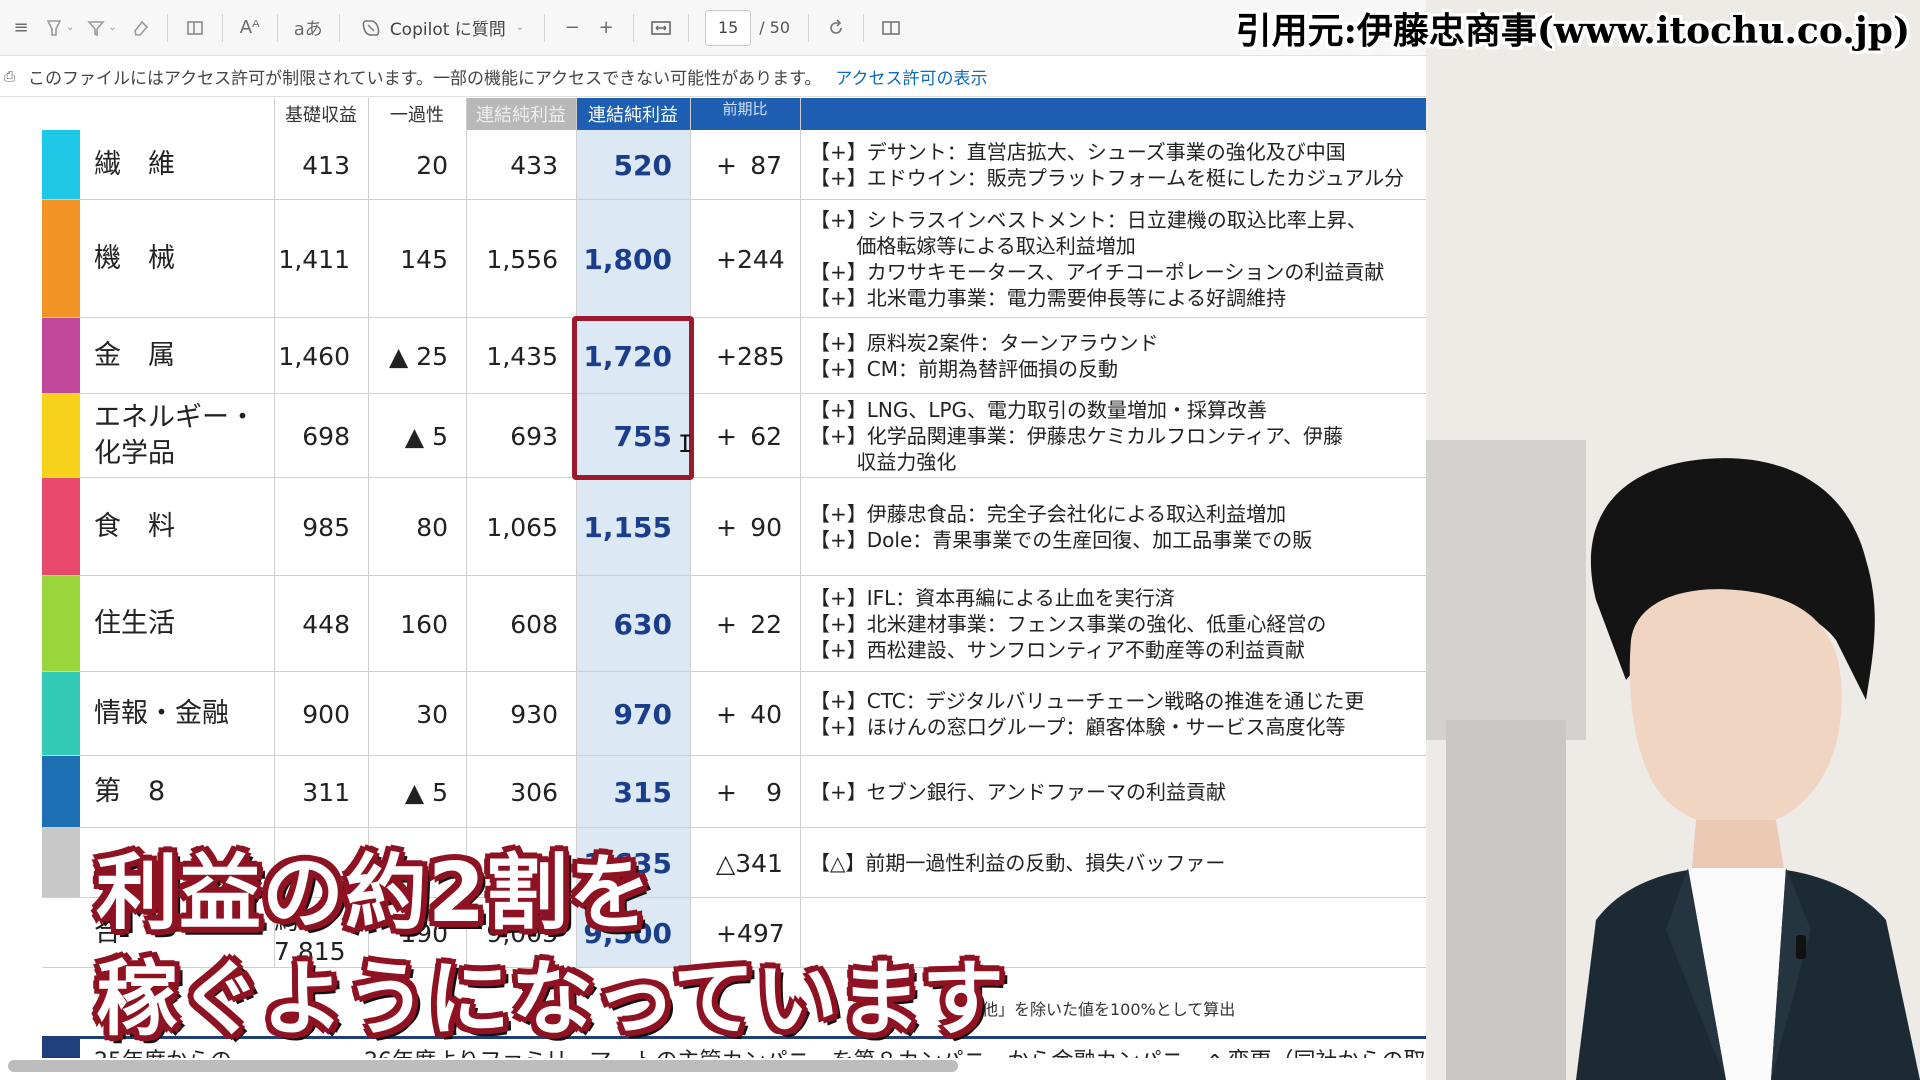 This screenshot has width=1920, height=1080. What do you see at coordinates (759, 863) in the screenshot?
I see `change-value: 341` at bounding box center [759, 863].